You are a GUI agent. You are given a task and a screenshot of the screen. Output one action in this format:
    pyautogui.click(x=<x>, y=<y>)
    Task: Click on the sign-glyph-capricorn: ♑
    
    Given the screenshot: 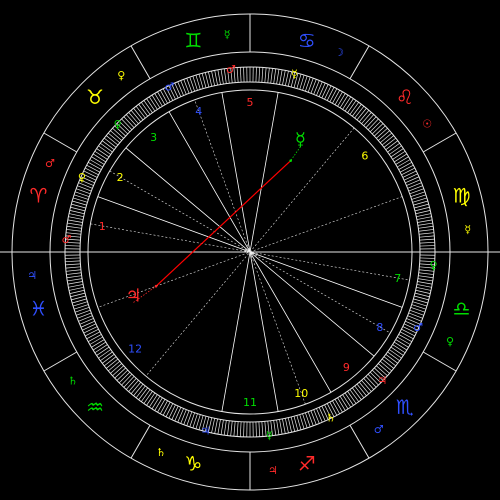 What is the action you would take?
    pyautogui.click(x=193, y=464)
    